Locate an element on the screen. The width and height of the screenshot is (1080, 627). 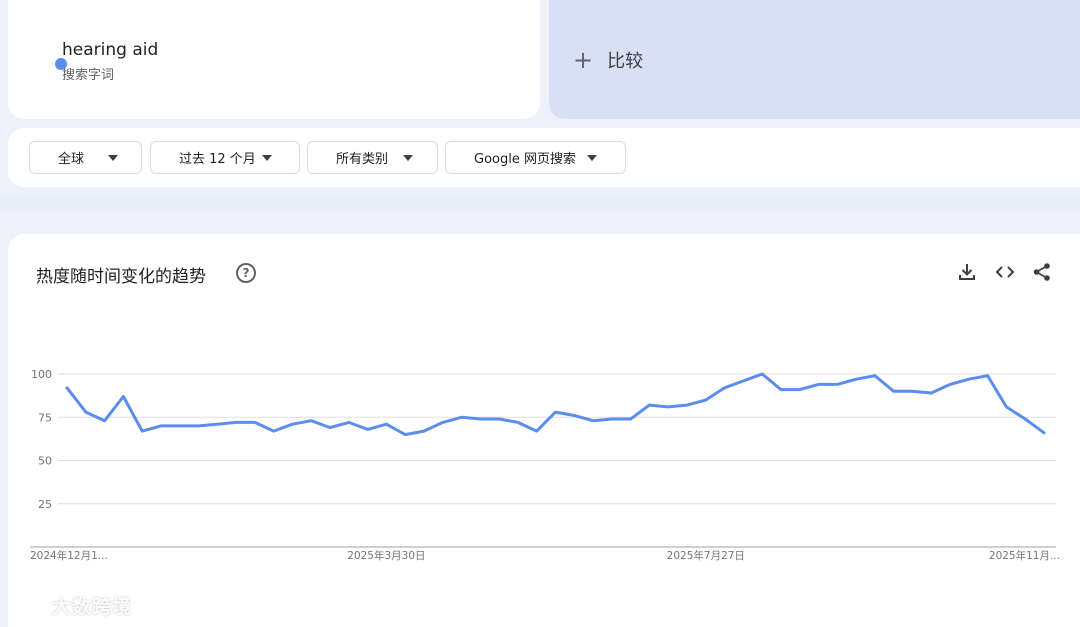
search-type-filter: Google 网页搜索 is located at coordinates (535, 157).